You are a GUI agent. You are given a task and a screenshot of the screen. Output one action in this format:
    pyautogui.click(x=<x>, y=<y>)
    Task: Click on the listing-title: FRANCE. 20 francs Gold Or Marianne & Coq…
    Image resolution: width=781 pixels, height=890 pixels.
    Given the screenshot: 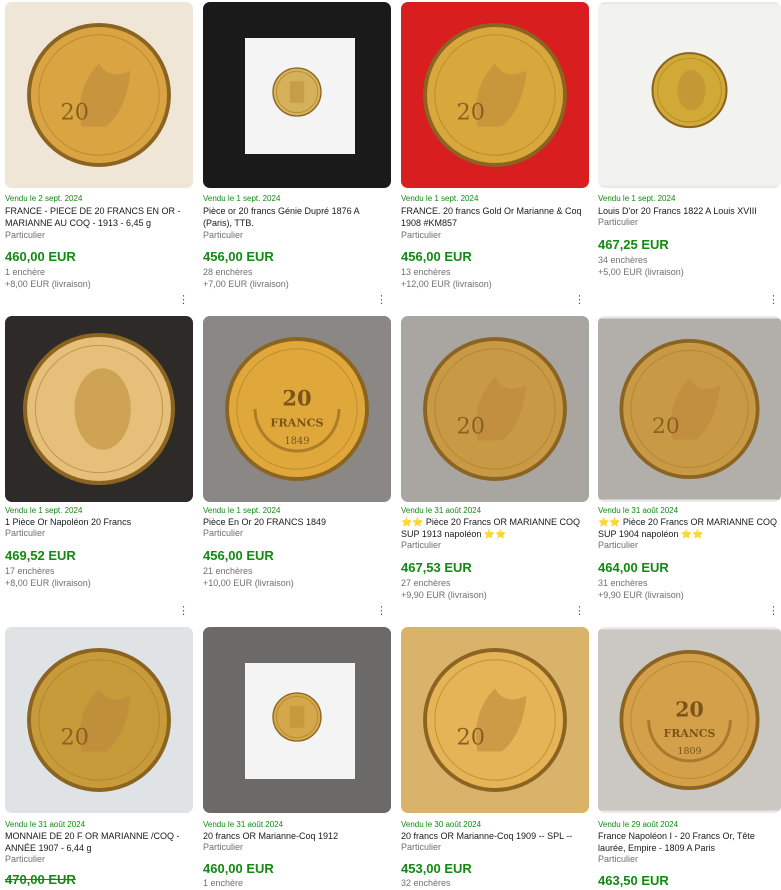 What is the action you would take?
    pyautogui.click(x=494, y=217)
    